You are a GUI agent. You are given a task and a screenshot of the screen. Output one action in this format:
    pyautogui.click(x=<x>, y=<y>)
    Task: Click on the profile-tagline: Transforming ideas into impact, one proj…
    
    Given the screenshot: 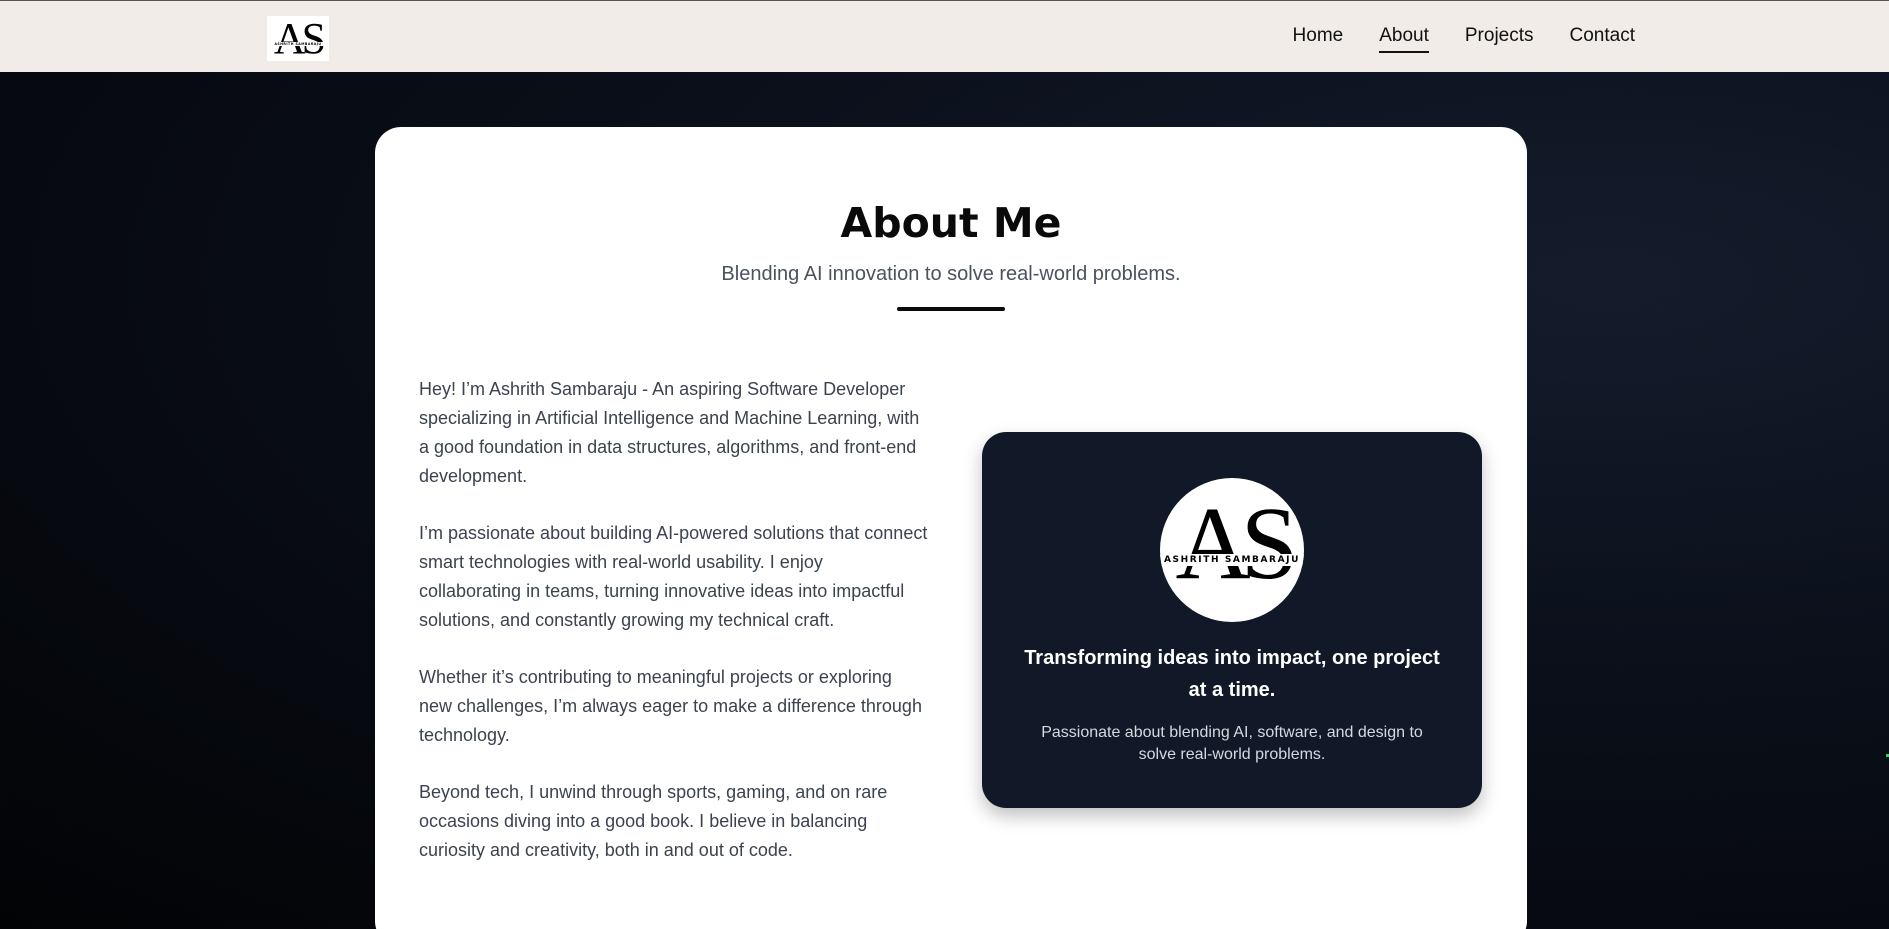 What is the action you would take?
    pyautogui.click(x=1232, y=674)
    